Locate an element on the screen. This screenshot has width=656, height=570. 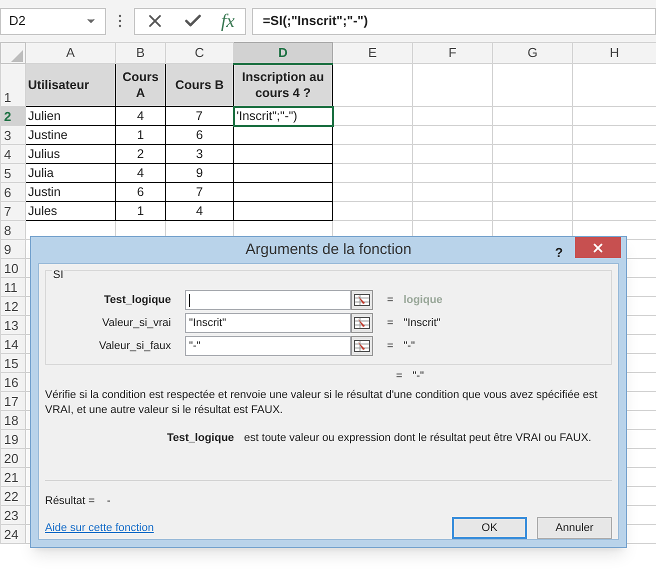
row-header: 9 is located at coordinates (13, 249).